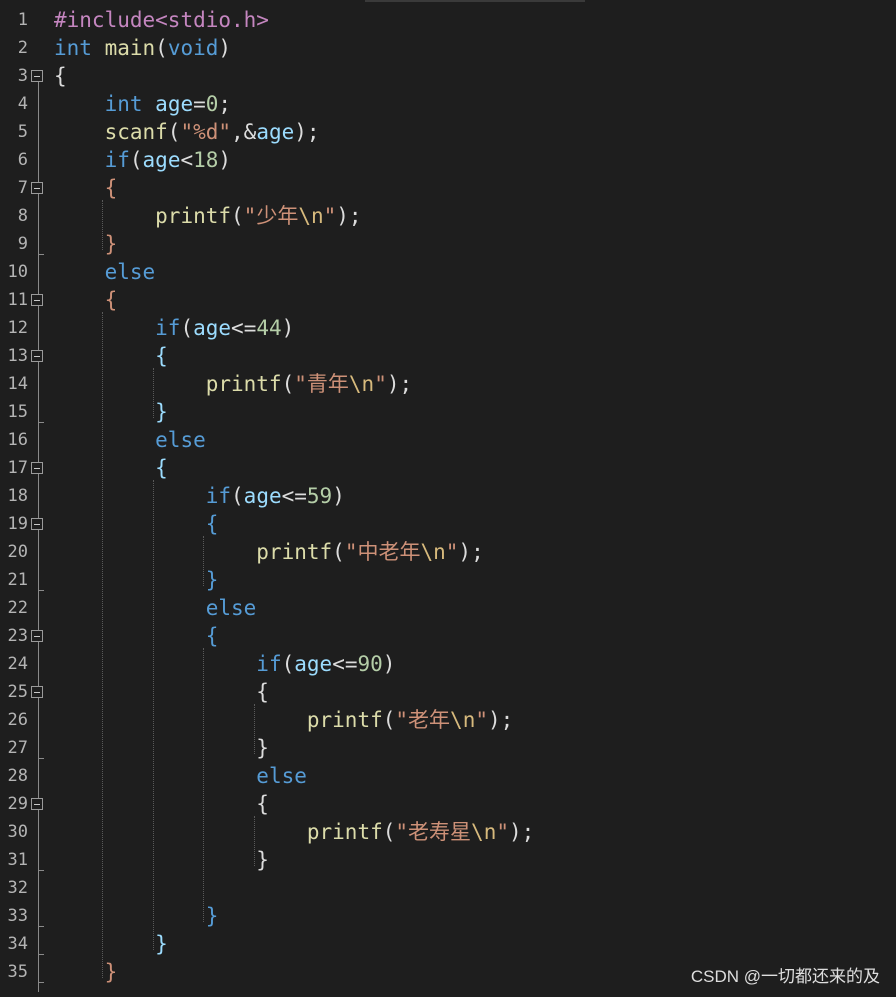 Image resolution: width=896 pixels, height=997 pixels. What do you see at coordinates (17, 608) in the screenshot?
I see `line-number: 22` at bounding box center [17, 608].